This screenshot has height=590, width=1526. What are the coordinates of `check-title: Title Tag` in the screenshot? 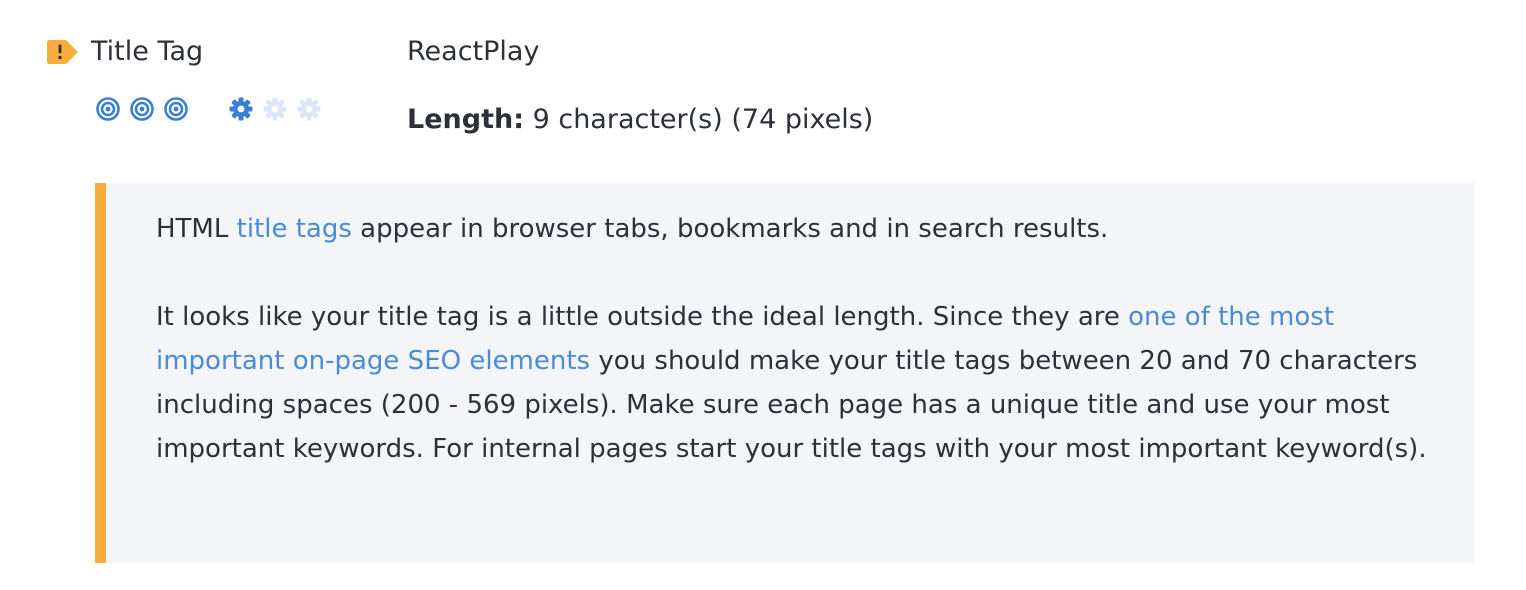 It's located at (147, 51).